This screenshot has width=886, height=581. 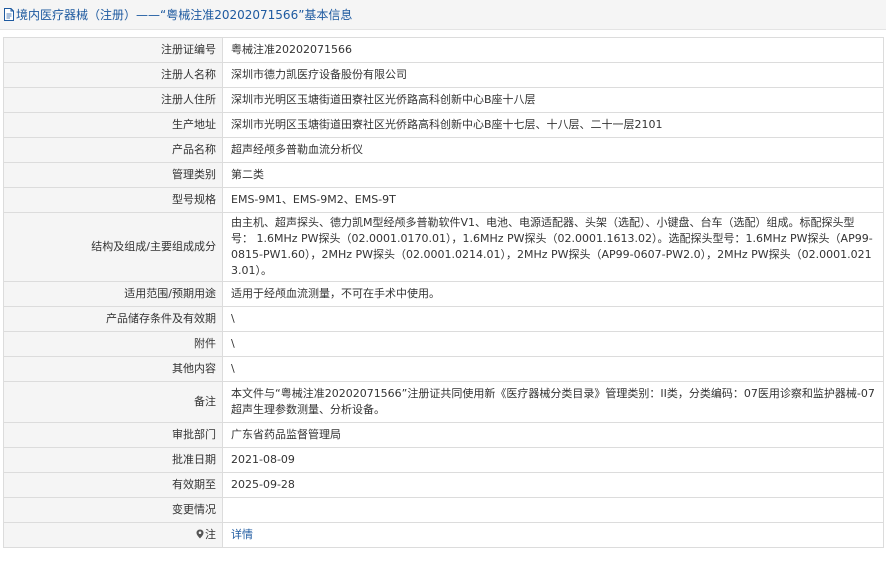 I want to click on table-row: 附件 \, so click(x=443, y=344).